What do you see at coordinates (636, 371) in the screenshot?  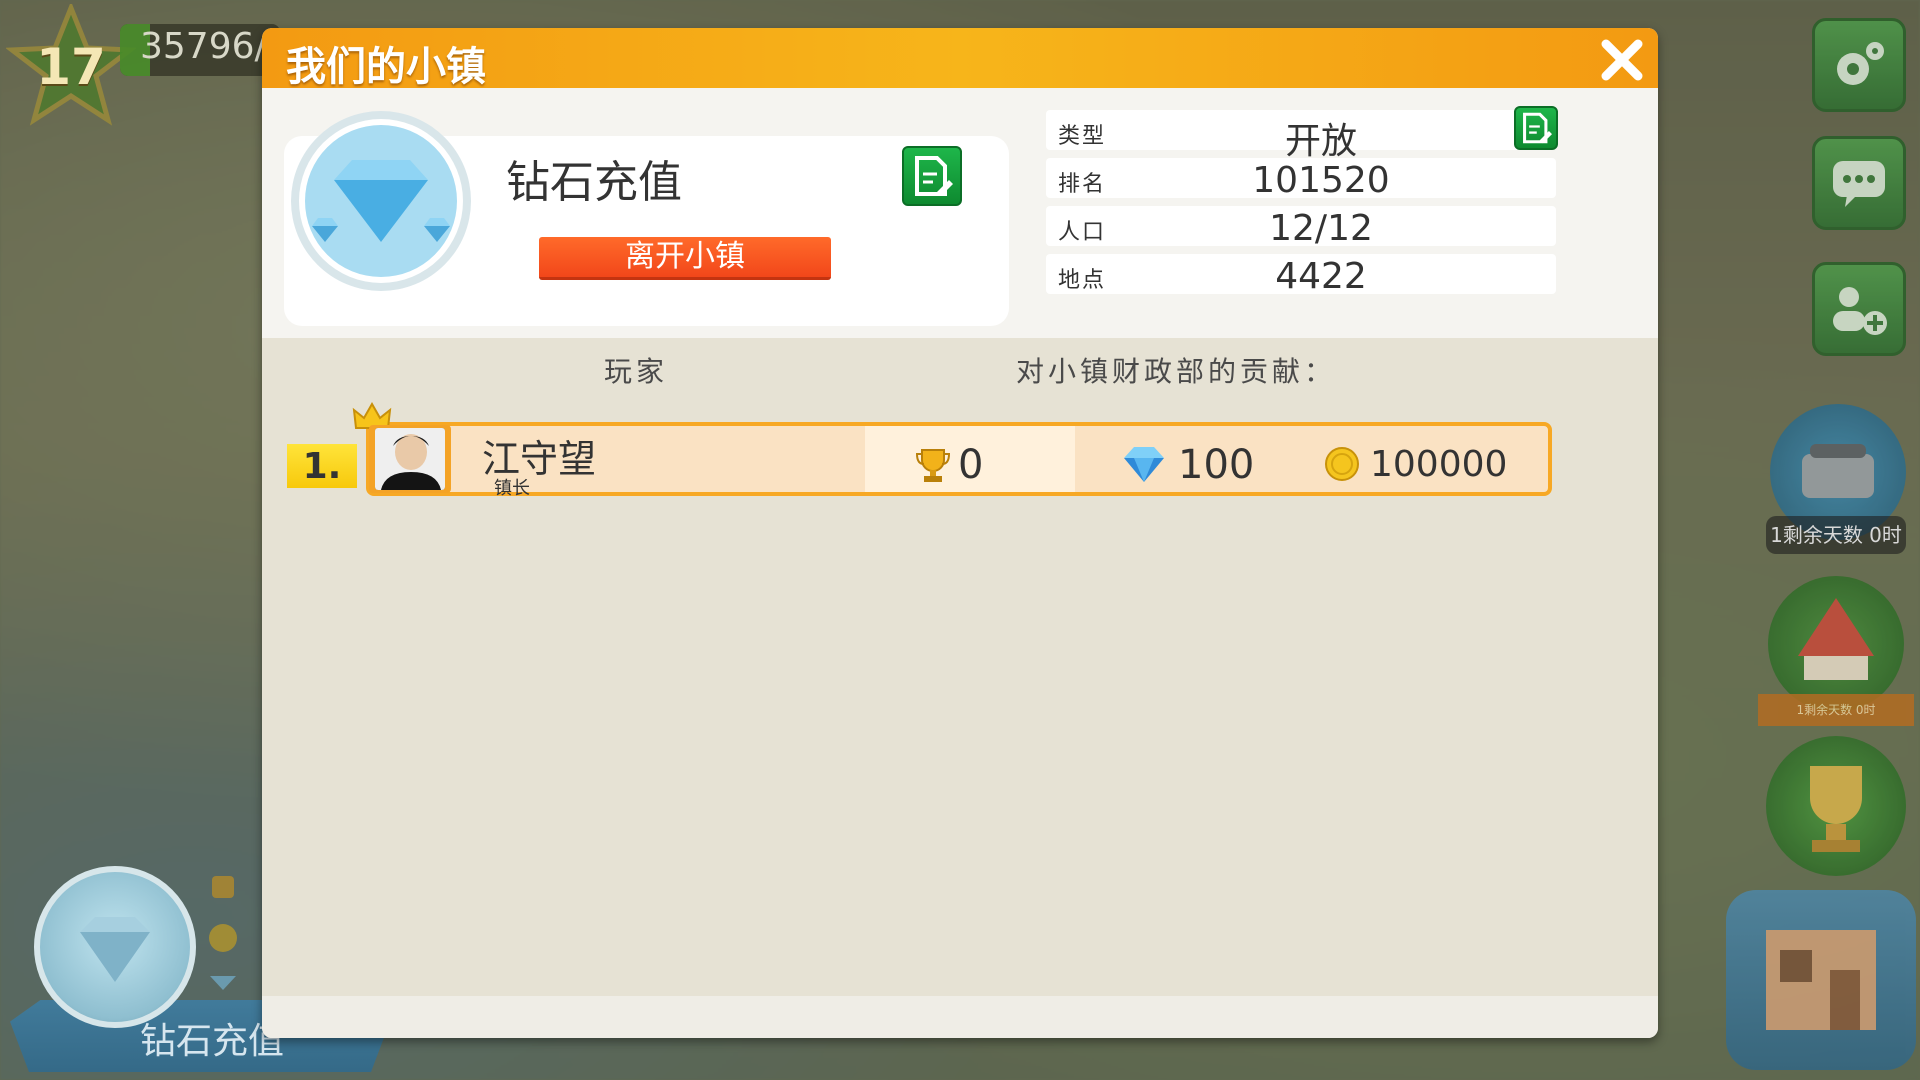 I see `column-header-player: 玩家` at bounding box center [636, 371].